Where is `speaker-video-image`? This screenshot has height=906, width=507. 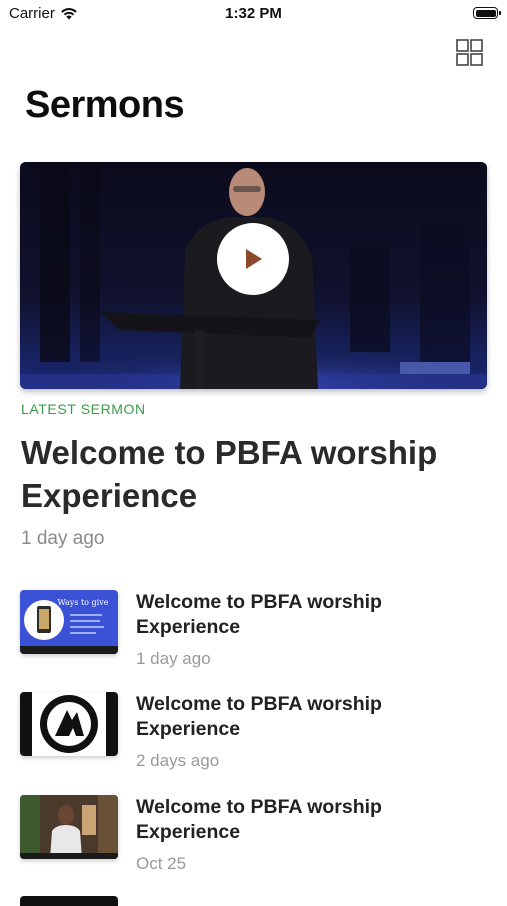 speaker-video-image is located at coordinates (69, 827).